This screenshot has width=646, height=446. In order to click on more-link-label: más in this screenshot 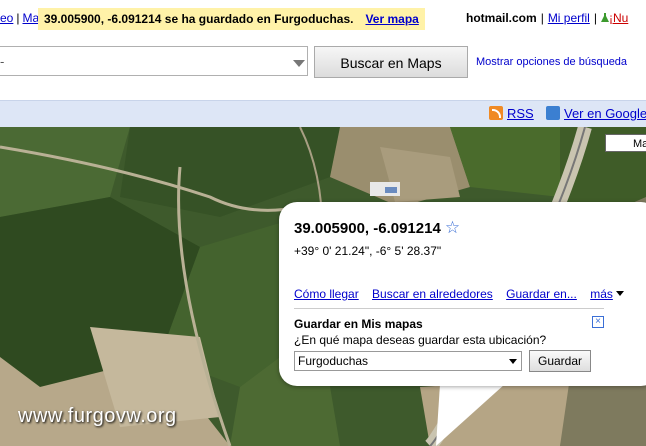, I will do `click(601, 294)`.